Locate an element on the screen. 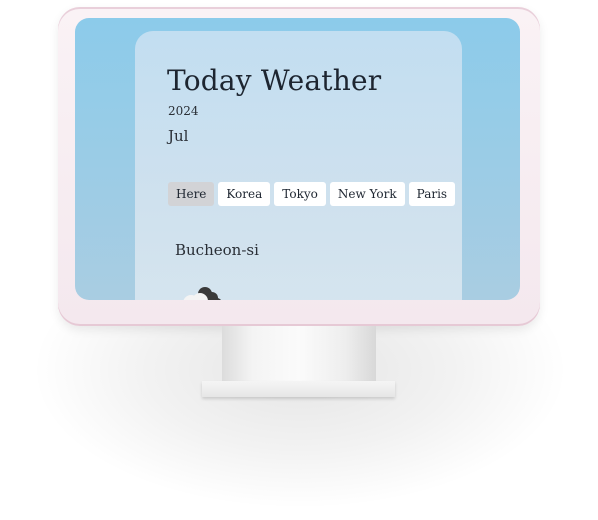 This screenshot has width=598, height=520. location-tabs: Here Korea Tokyo New York Paris is located at coordinates (312, 194).